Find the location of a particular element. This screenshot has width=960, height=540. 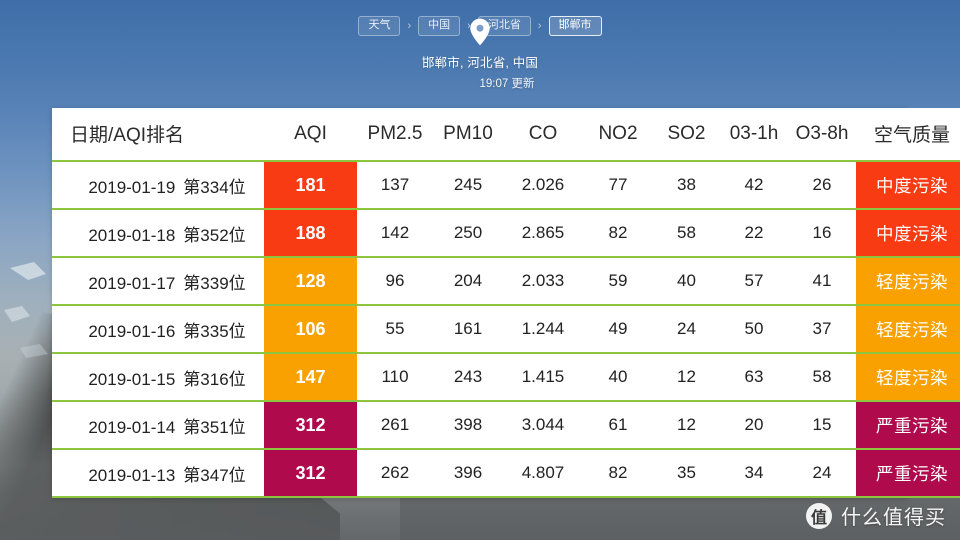

cell-pm10: 204 is located at coordinates (468, 280).